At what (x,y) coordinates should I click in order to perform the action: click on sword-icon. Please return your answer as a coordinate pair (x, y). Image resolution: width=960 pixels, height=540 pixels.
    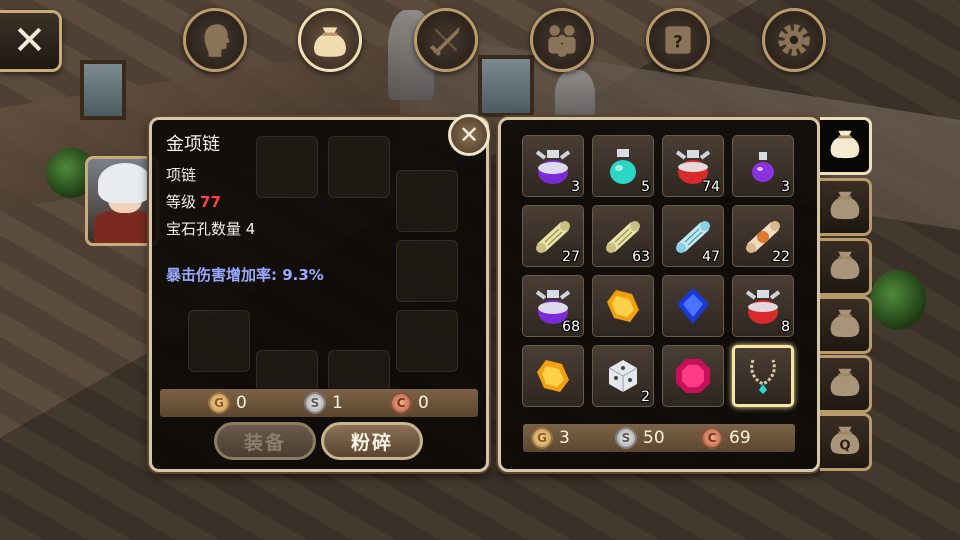
    Looking at the image, I should click on (444, 41).